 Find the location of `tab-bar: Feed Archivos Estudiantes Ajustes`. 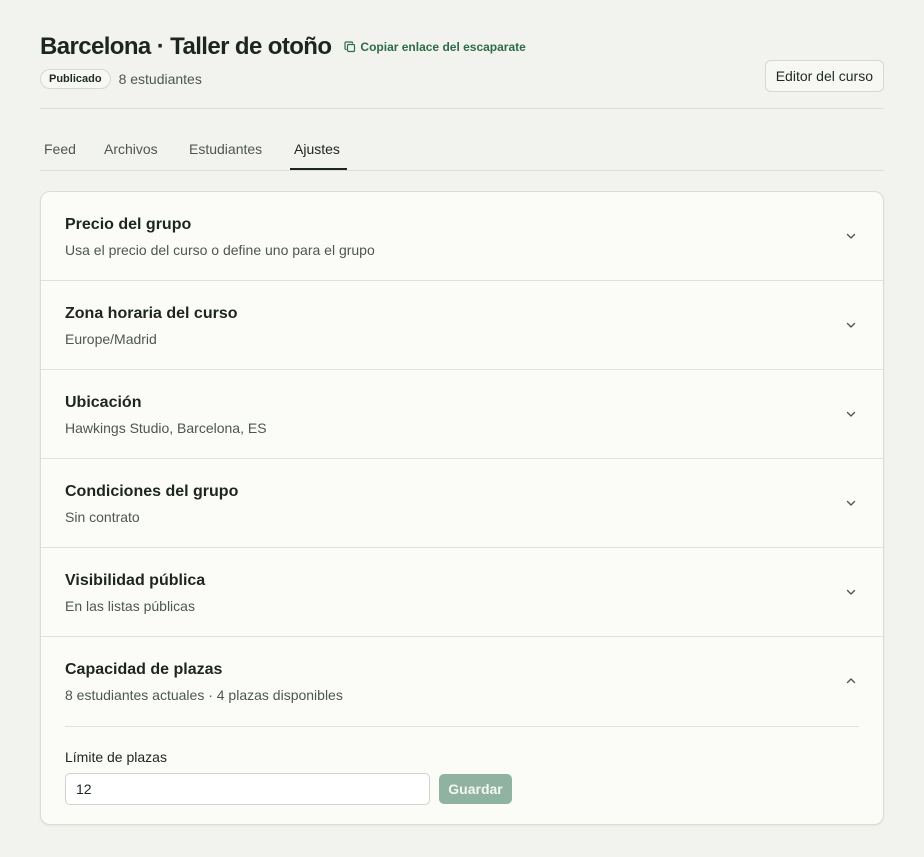

tab-bar: Feed Archivos Estudiantes Ajustes is located at coordinates (462, 140).